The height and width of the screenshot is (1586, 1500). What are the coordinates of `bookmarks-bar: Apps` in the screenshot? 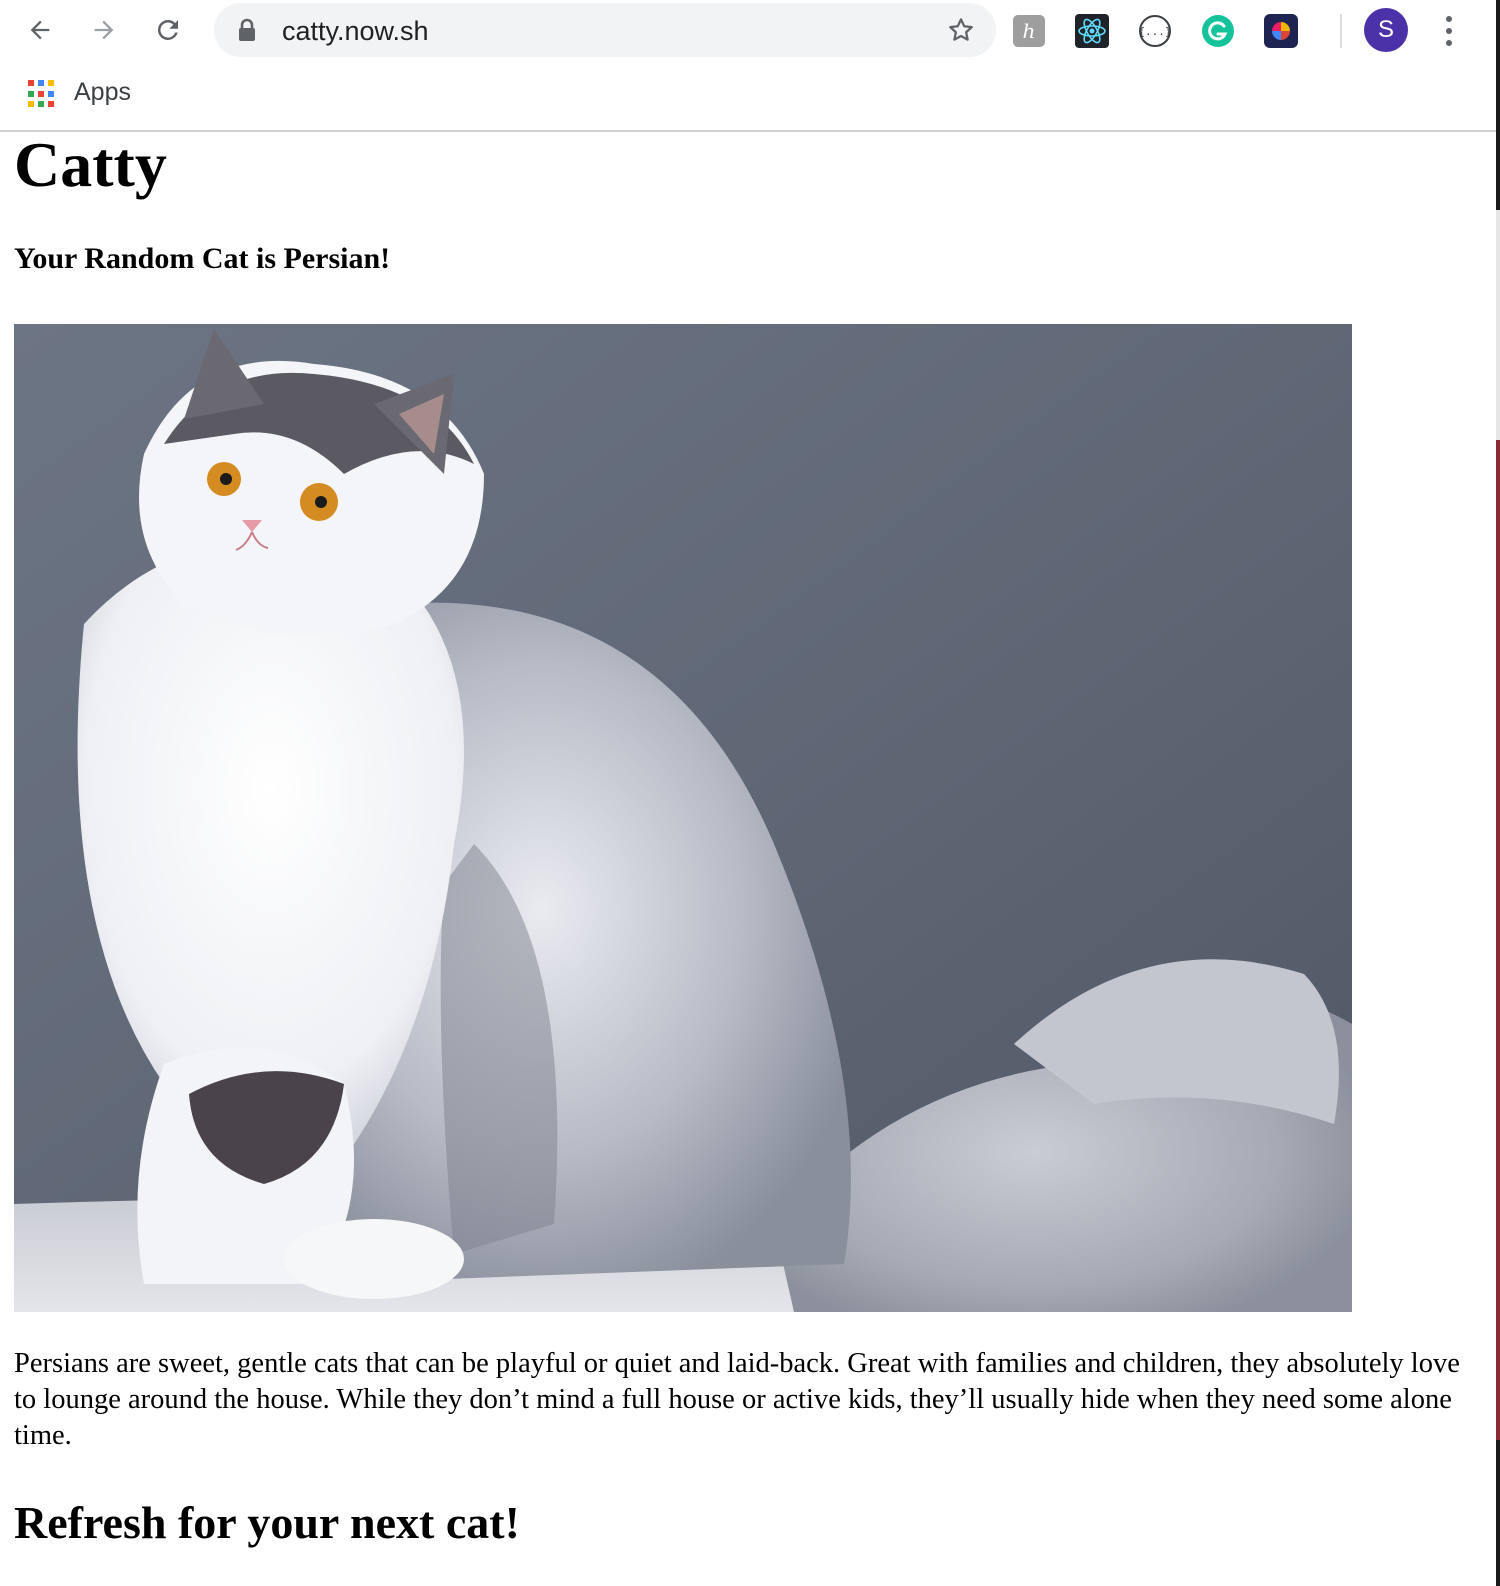 It's located at (748, 97).